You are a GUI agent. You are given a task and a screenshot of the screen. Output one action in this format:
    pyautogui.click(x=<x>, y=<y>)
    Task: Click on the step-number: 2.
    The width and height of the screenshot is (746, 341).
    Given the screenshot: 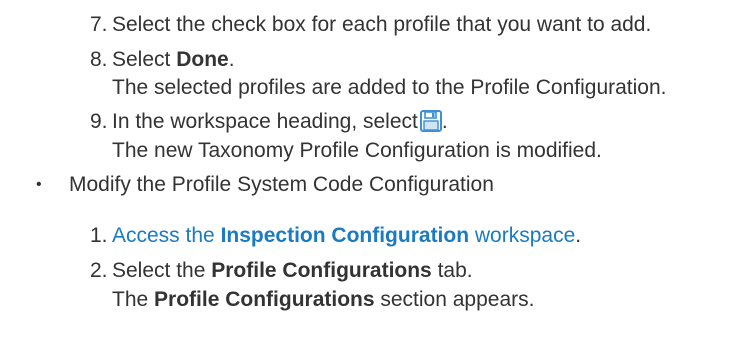 What is the action you would take?
    pyautogui.click(x=99, y=270)
    